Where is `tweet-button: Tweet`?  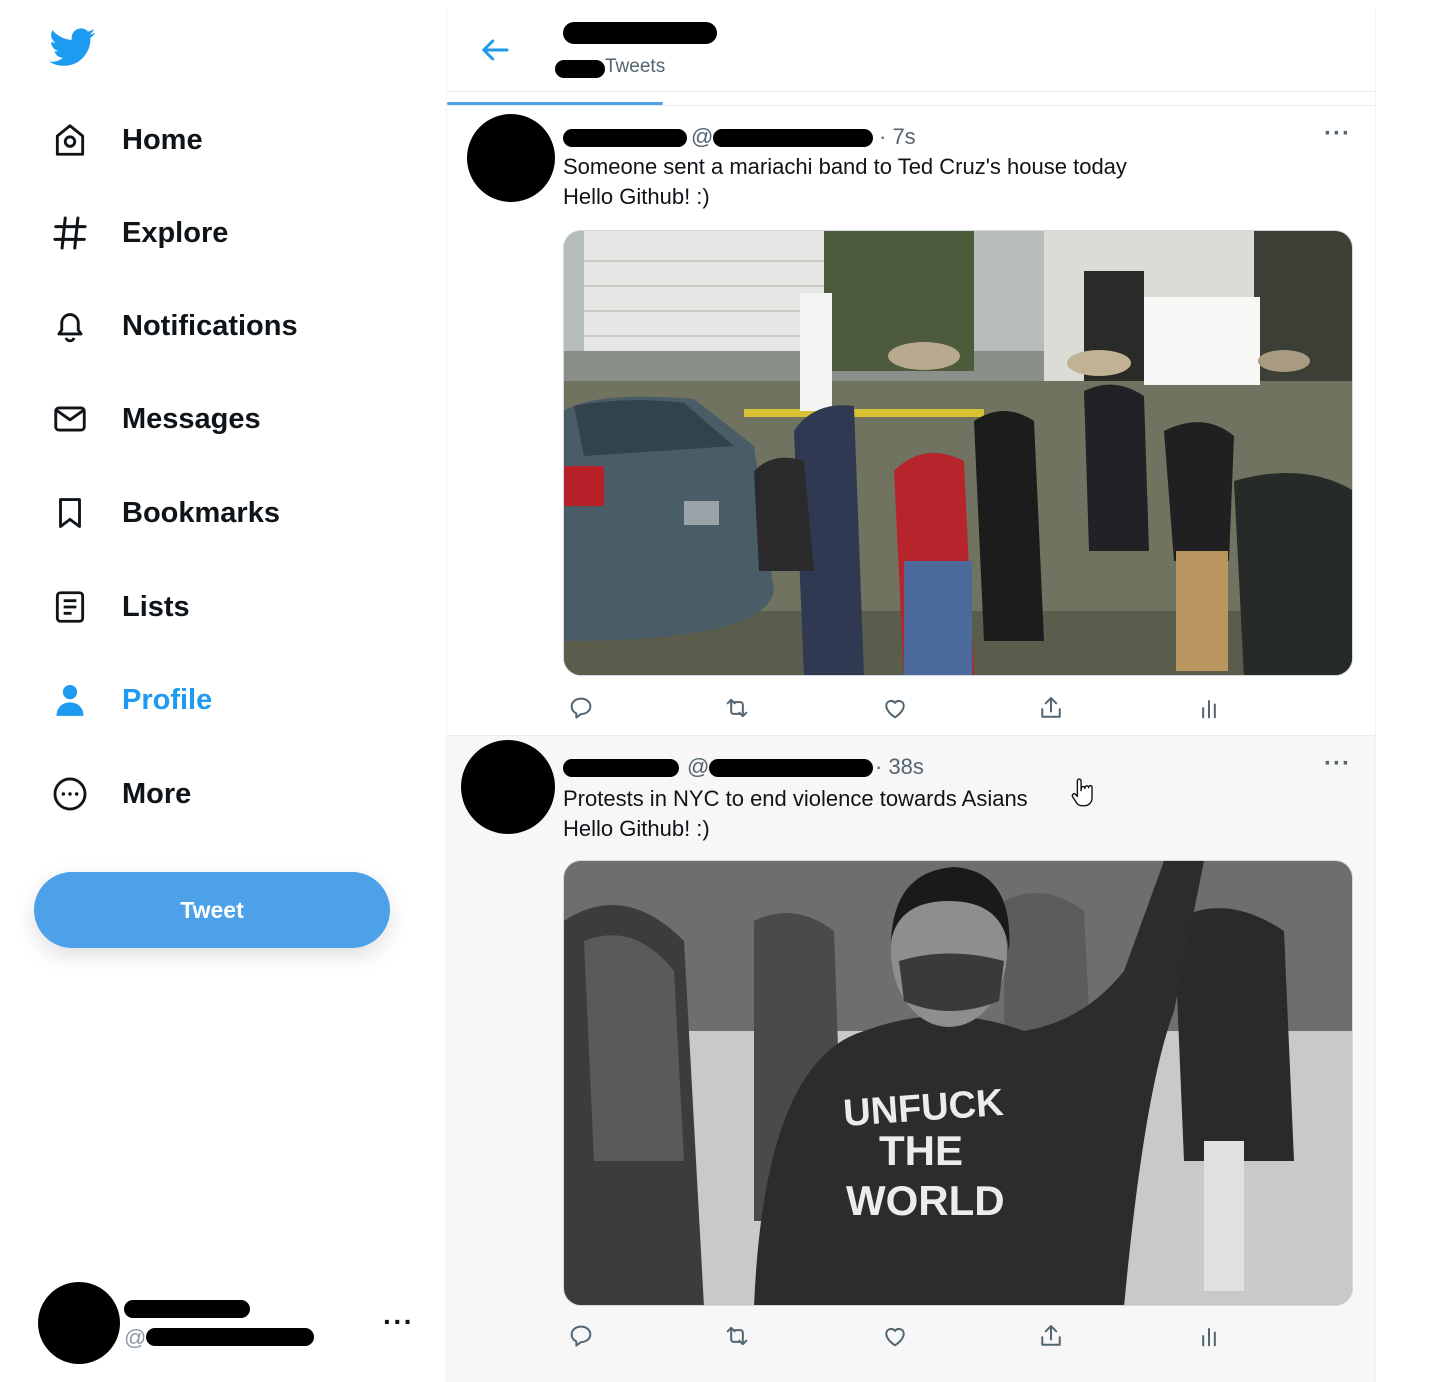
tweet-button: Tweet is located at coordinates (212, 910).